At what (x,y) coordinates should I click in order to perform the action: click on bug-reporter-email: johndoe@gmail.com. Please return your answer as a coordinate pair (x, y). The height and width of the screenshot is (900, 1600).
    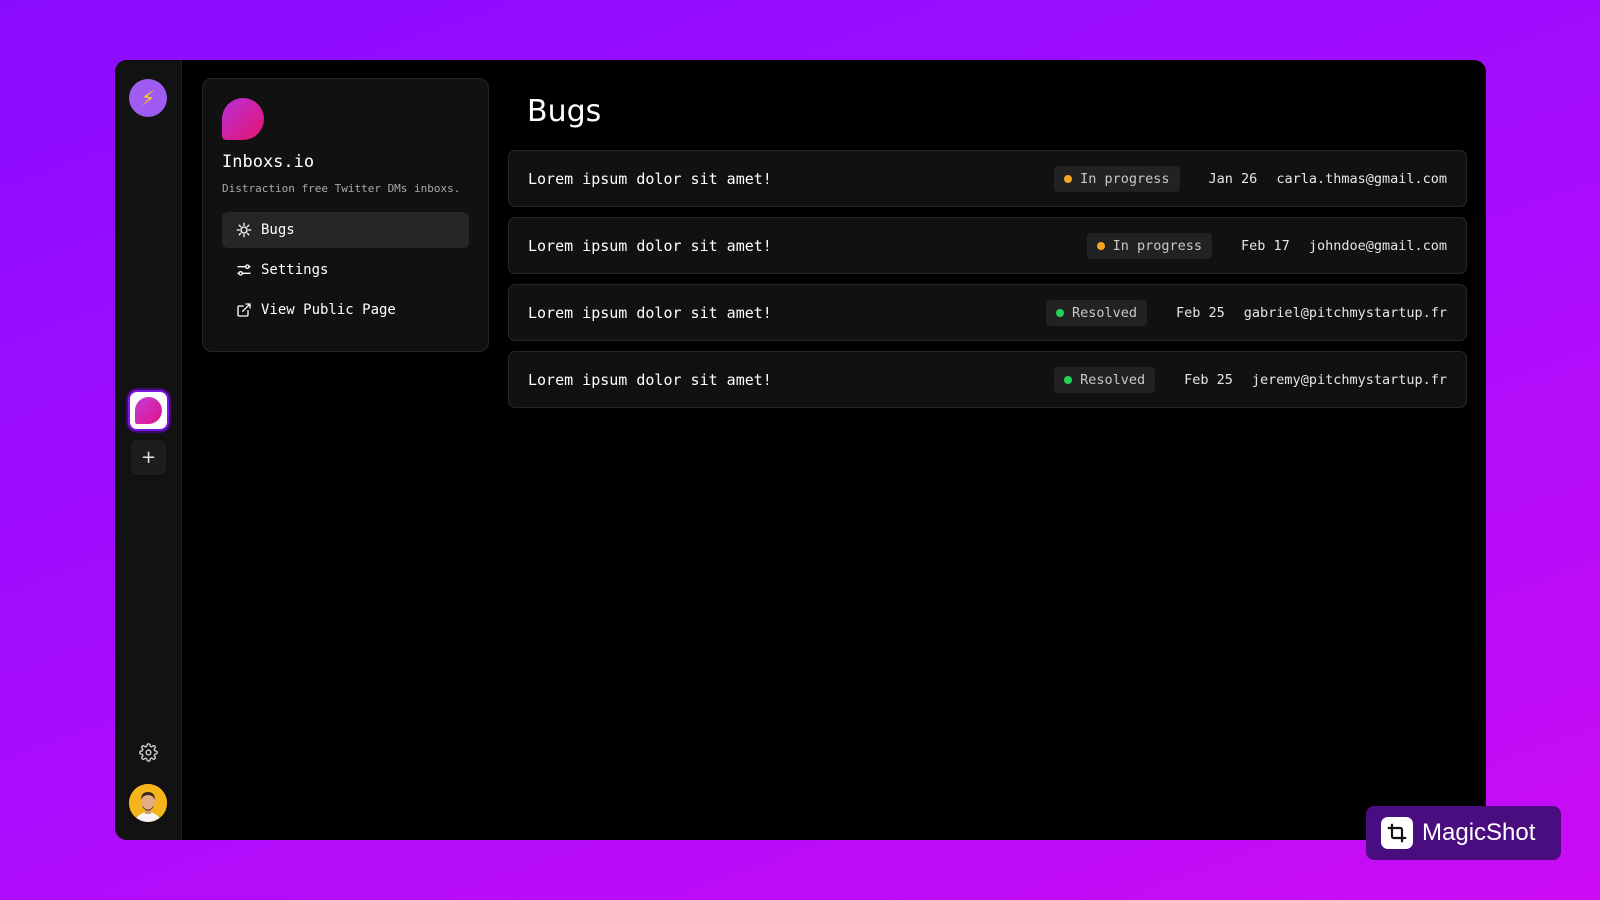
    Looking at the image, I should click on (1377, 245).